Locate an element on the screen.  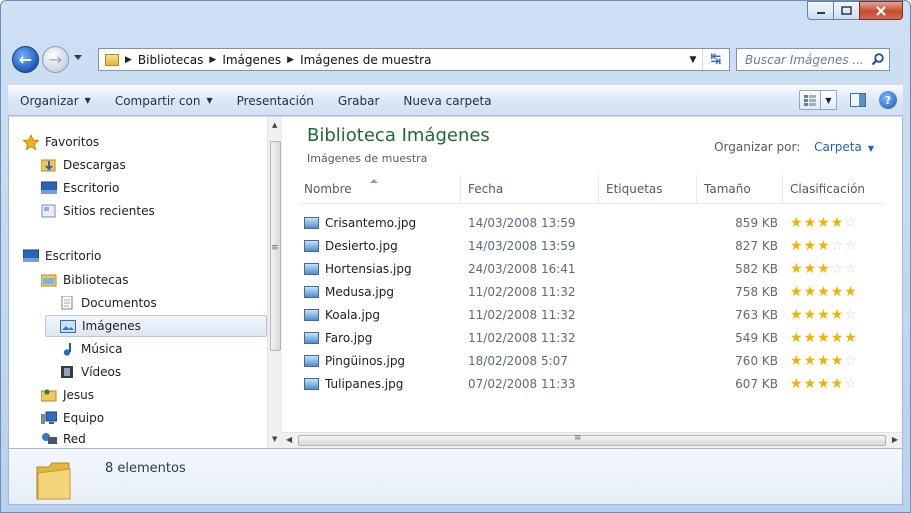
close-button is located at coordinates (881, 10).